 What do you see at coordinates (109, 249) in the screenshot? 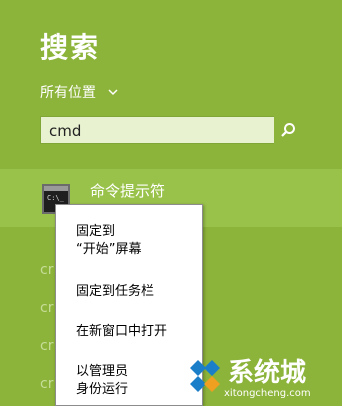
I see `menu-item-label: “开始”屏幕` at bounding box center [109, 249].